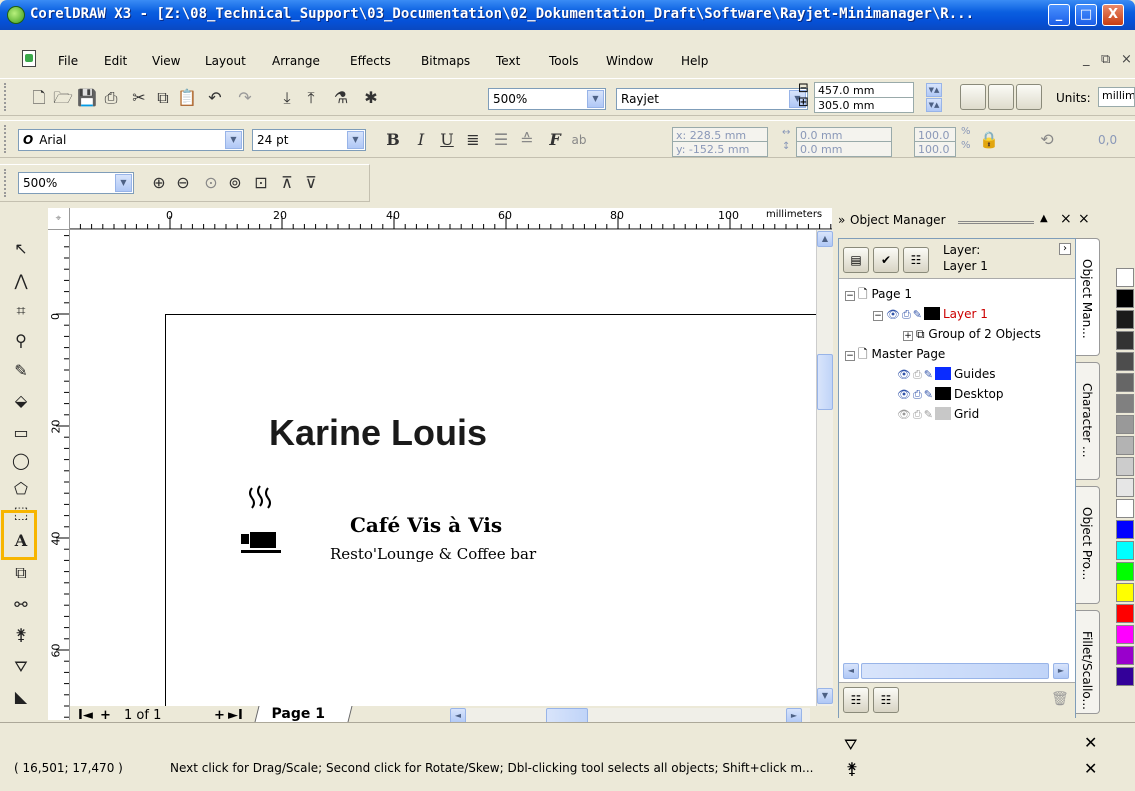  I want to click on insert-page-before-button: +, so click(105, 715).